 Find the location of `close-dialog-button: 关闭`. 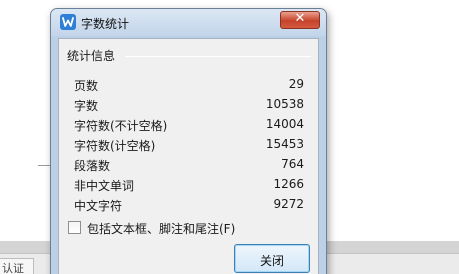

close-dialog-button: 关闭 is located at coordinates (272, 258).